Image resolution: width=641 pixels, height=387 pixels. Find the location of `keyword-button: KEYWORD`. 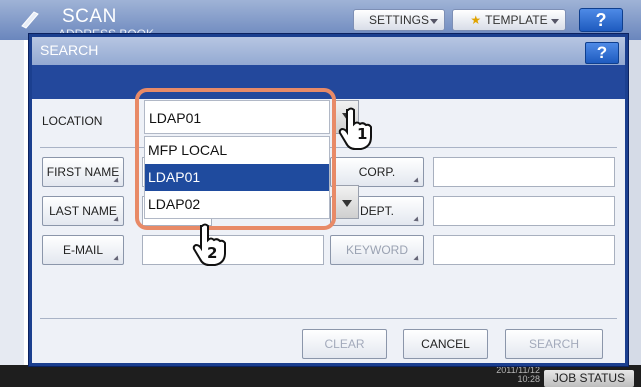

keyword-button: KEYWORD is located at coordinates (377, 250).